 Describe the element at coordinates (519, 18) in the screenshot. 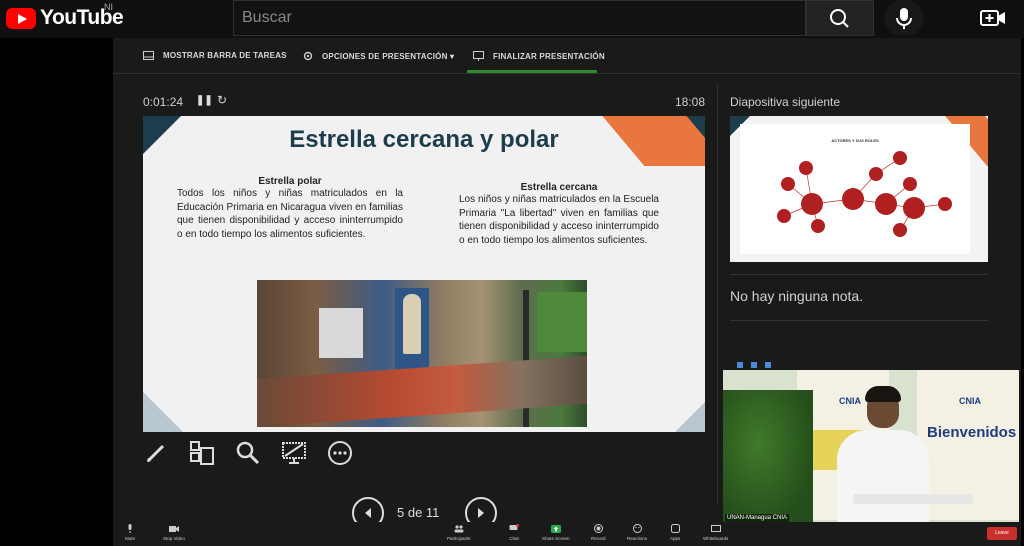

I see `search-input: Buscar` at that location.